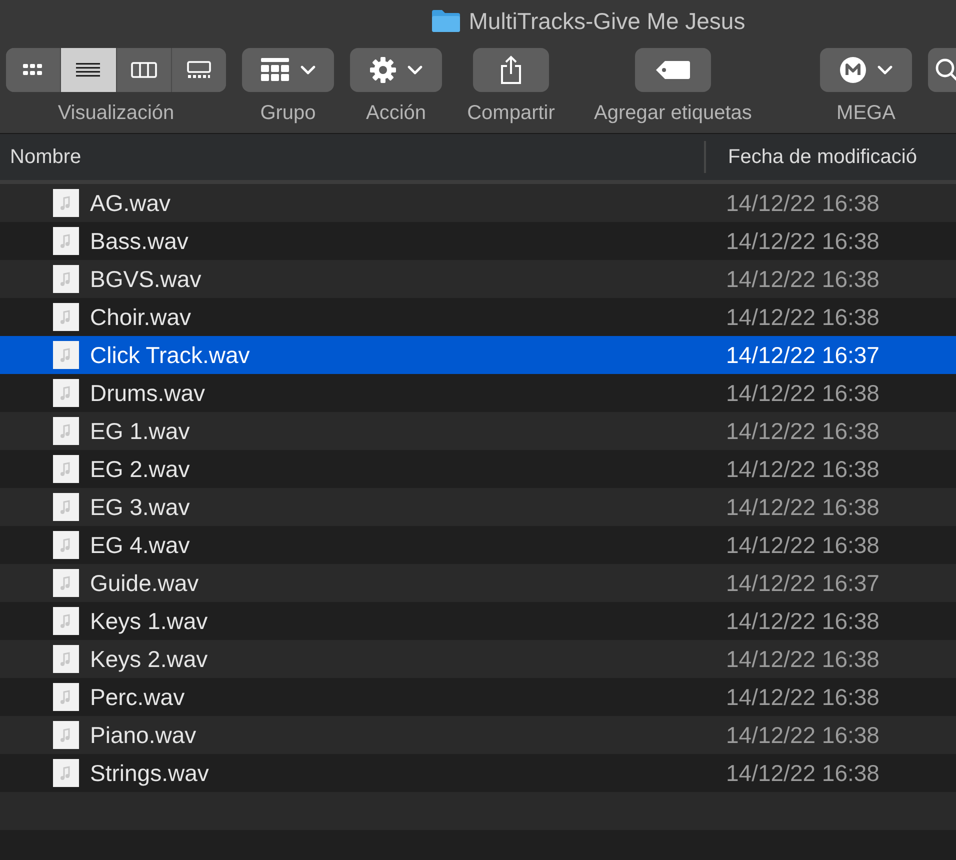 This screenshot has height=860, width=956. Describe the element at coordinates (145, 583) in the screenshot. I see `file-name: Guide.wav` at that location.